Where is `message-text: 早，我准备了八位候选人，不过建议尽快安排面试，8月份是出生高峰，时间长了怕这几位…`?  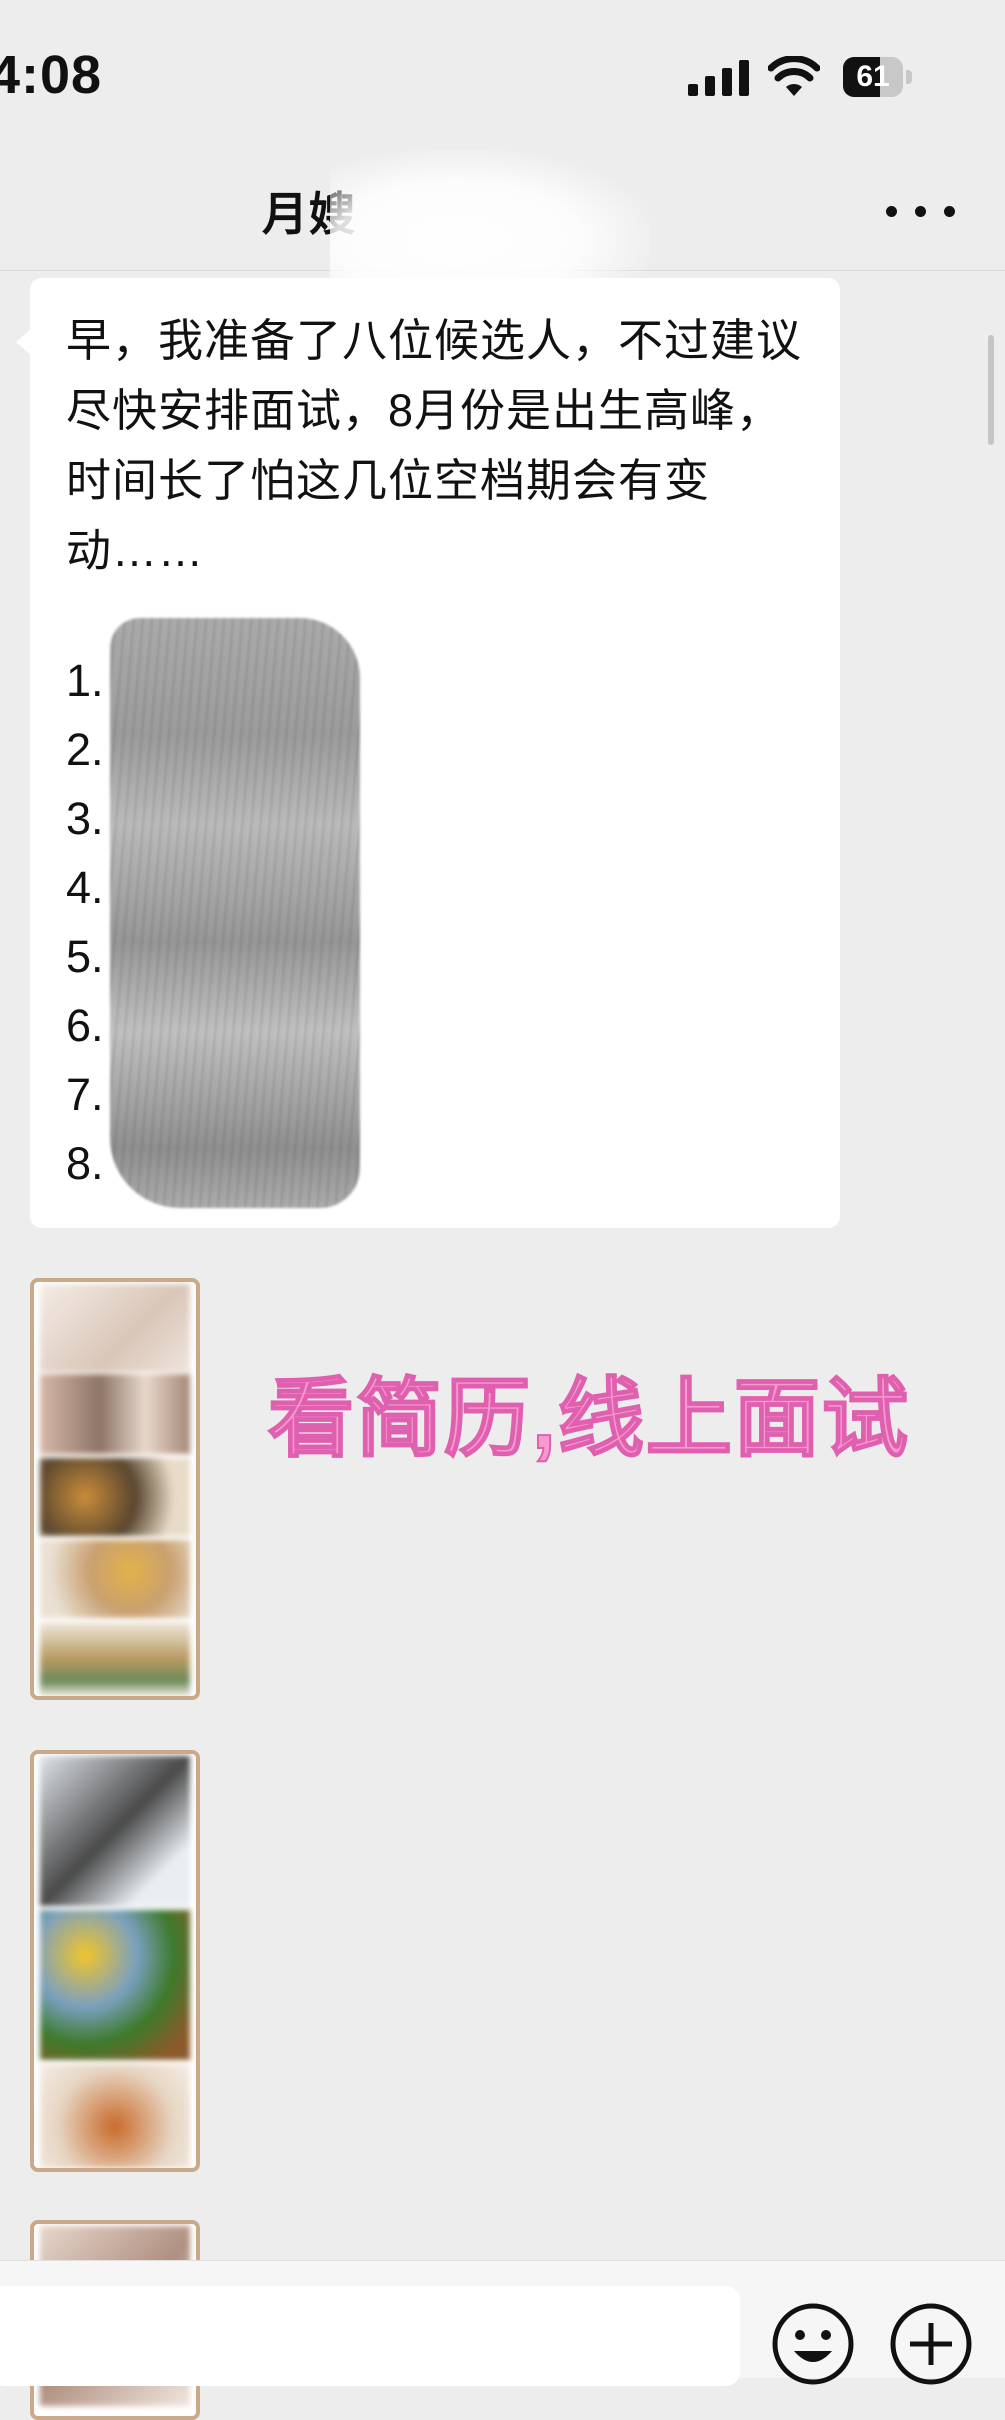 message-text: 早，我准备了八位候选人，不过建议尽快安排面试，8月份是出生高峰，时间长了怕这几位… is located at coordinates (434, 445).